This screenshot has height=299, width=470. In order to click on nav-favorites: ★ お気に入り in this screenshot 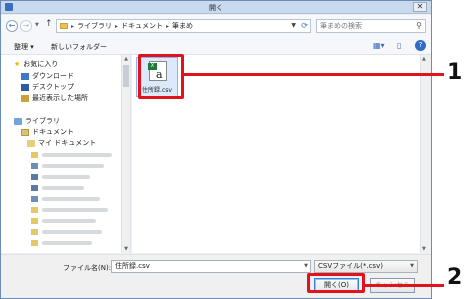, I will do `click(36, 64)`.